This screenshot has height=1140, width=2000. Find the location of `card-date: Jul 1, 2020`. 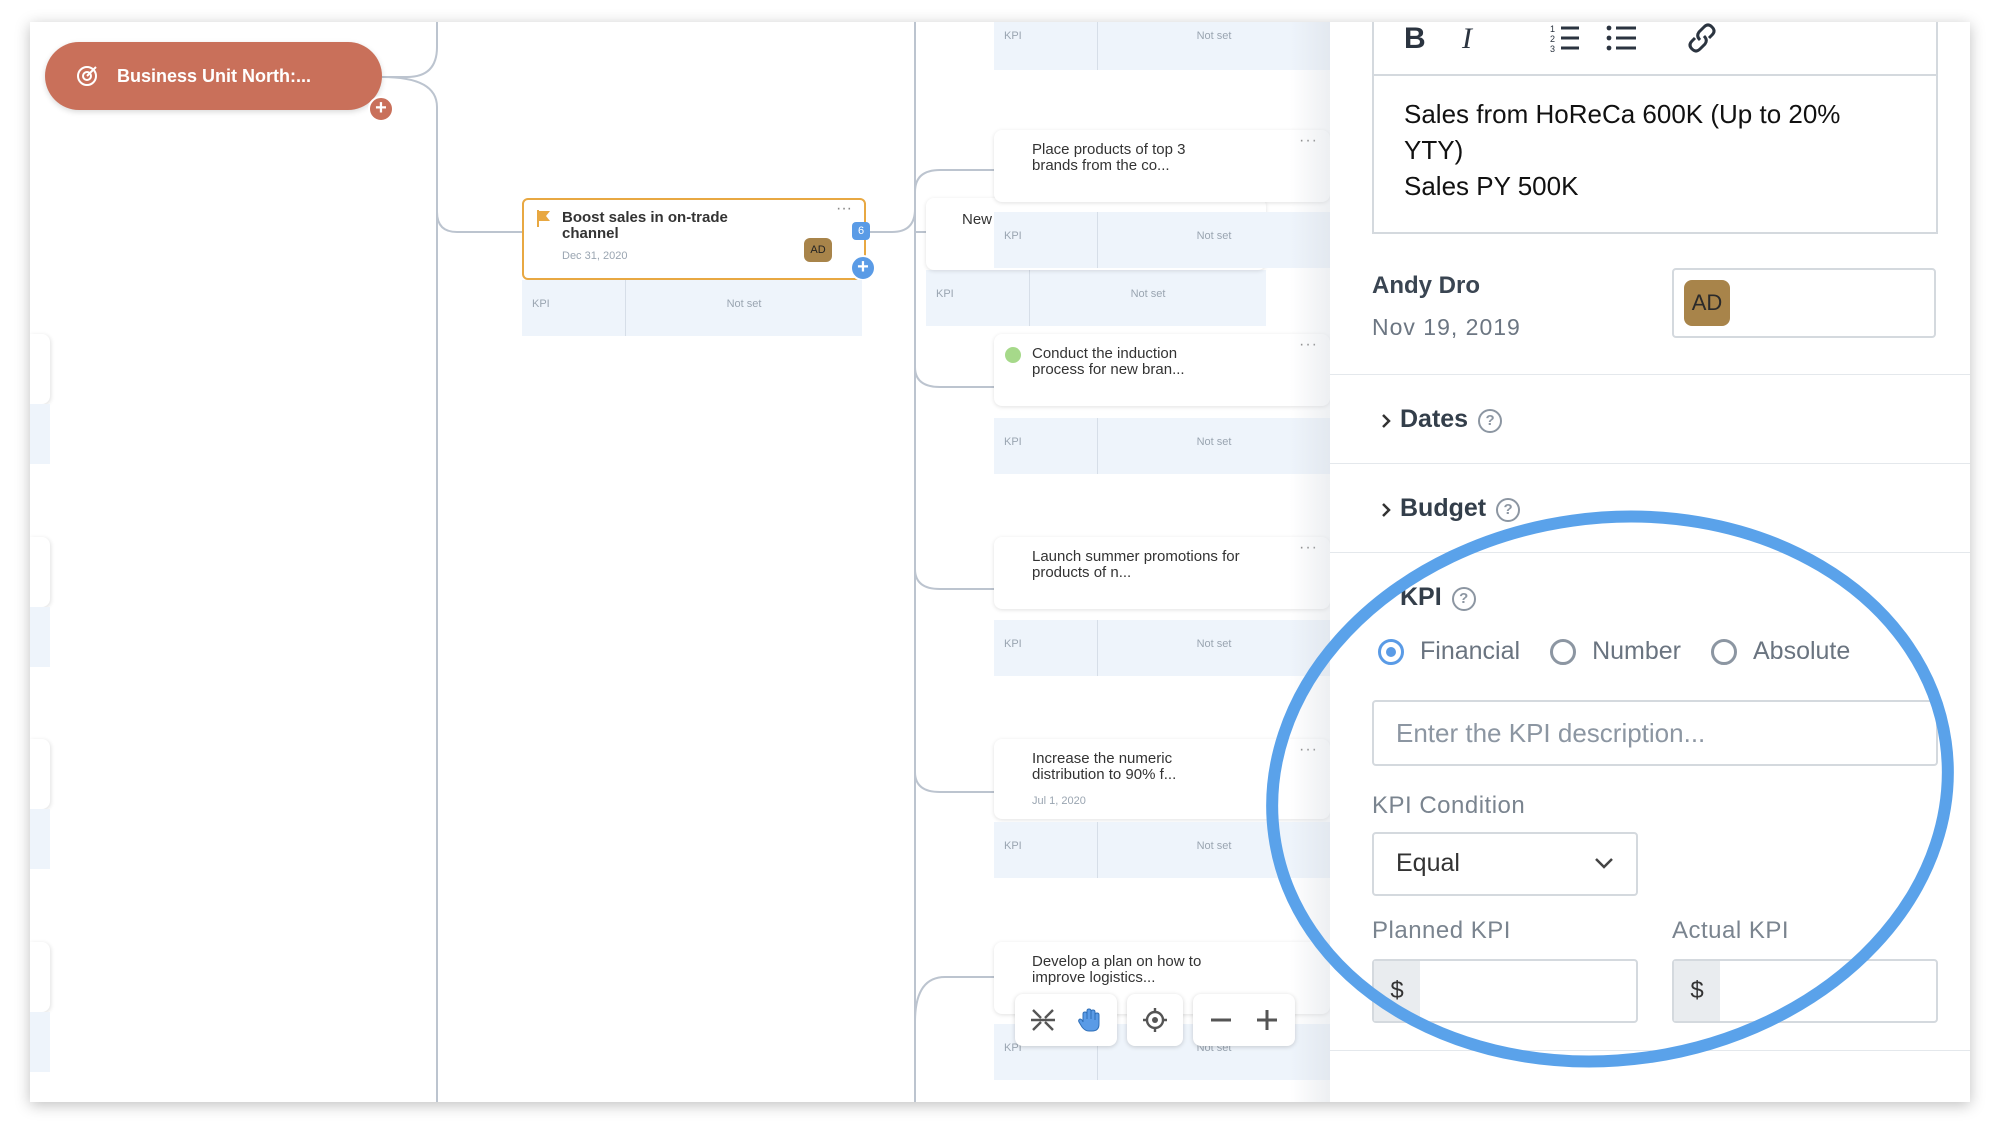

card-date: Jul 1, 2020 is located at coordinates (1059, 801).